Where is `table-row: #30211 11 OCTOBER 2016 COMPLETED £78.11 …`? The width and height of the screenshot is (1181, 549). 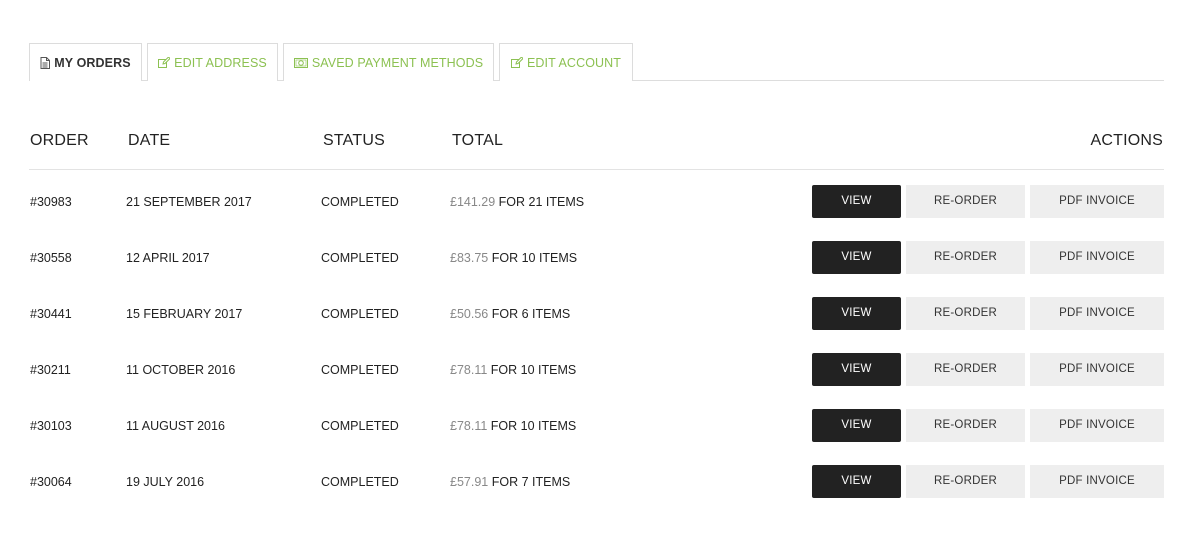
table-row: #30211 11 OCTOBER 2016 COMPLETED £78.11 … is located at coordinates (590, 370).